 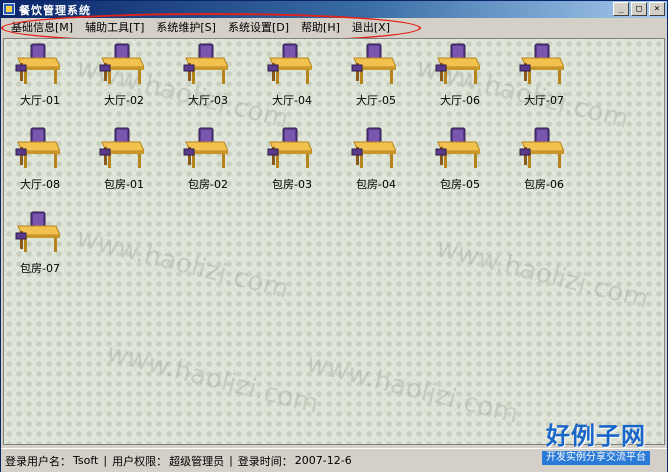 I want to click on menu-basic-info: 基础信息[M], so click(x=42, y=27).